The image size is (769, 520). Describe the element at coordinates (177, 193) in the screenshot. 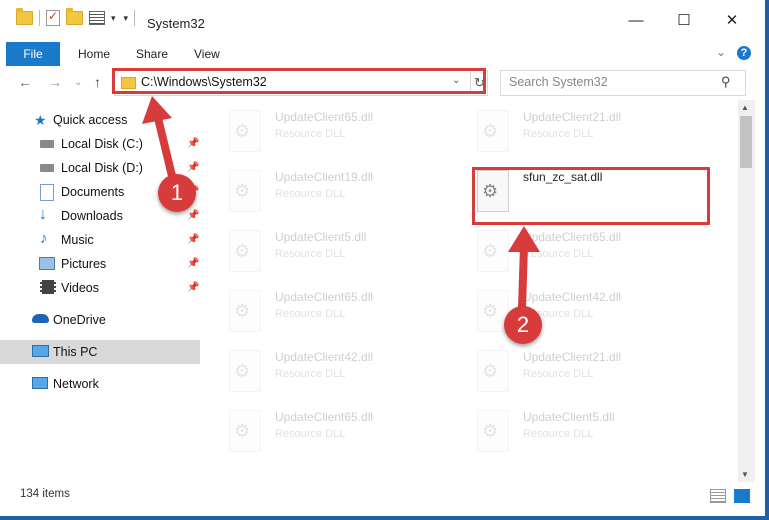

I see `step-1-badge: 1` at that location.